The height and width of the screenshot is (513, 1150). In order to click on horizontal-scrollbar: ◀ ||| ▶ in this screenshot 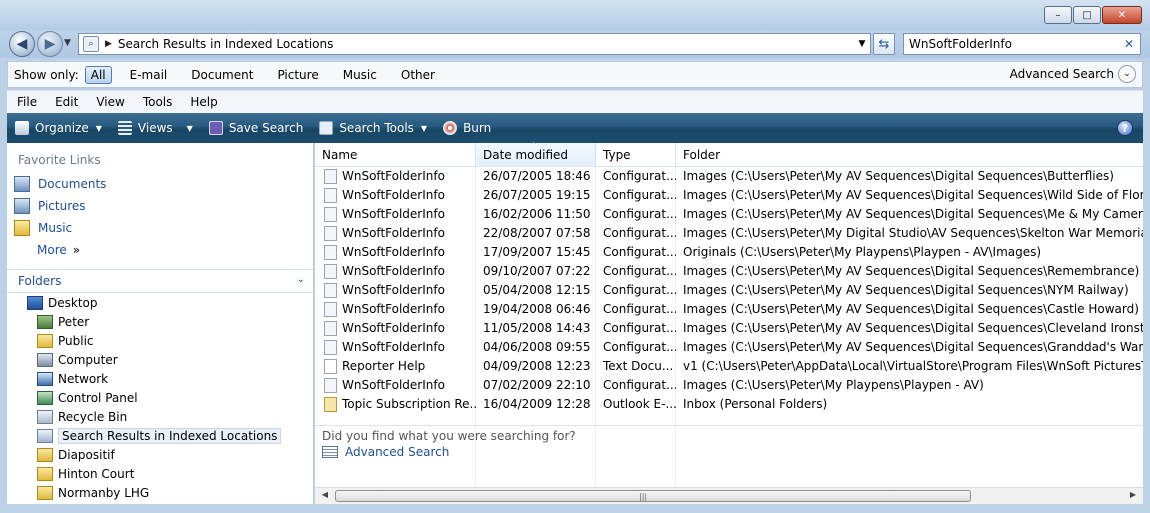, I will do `click(729, 495)`.